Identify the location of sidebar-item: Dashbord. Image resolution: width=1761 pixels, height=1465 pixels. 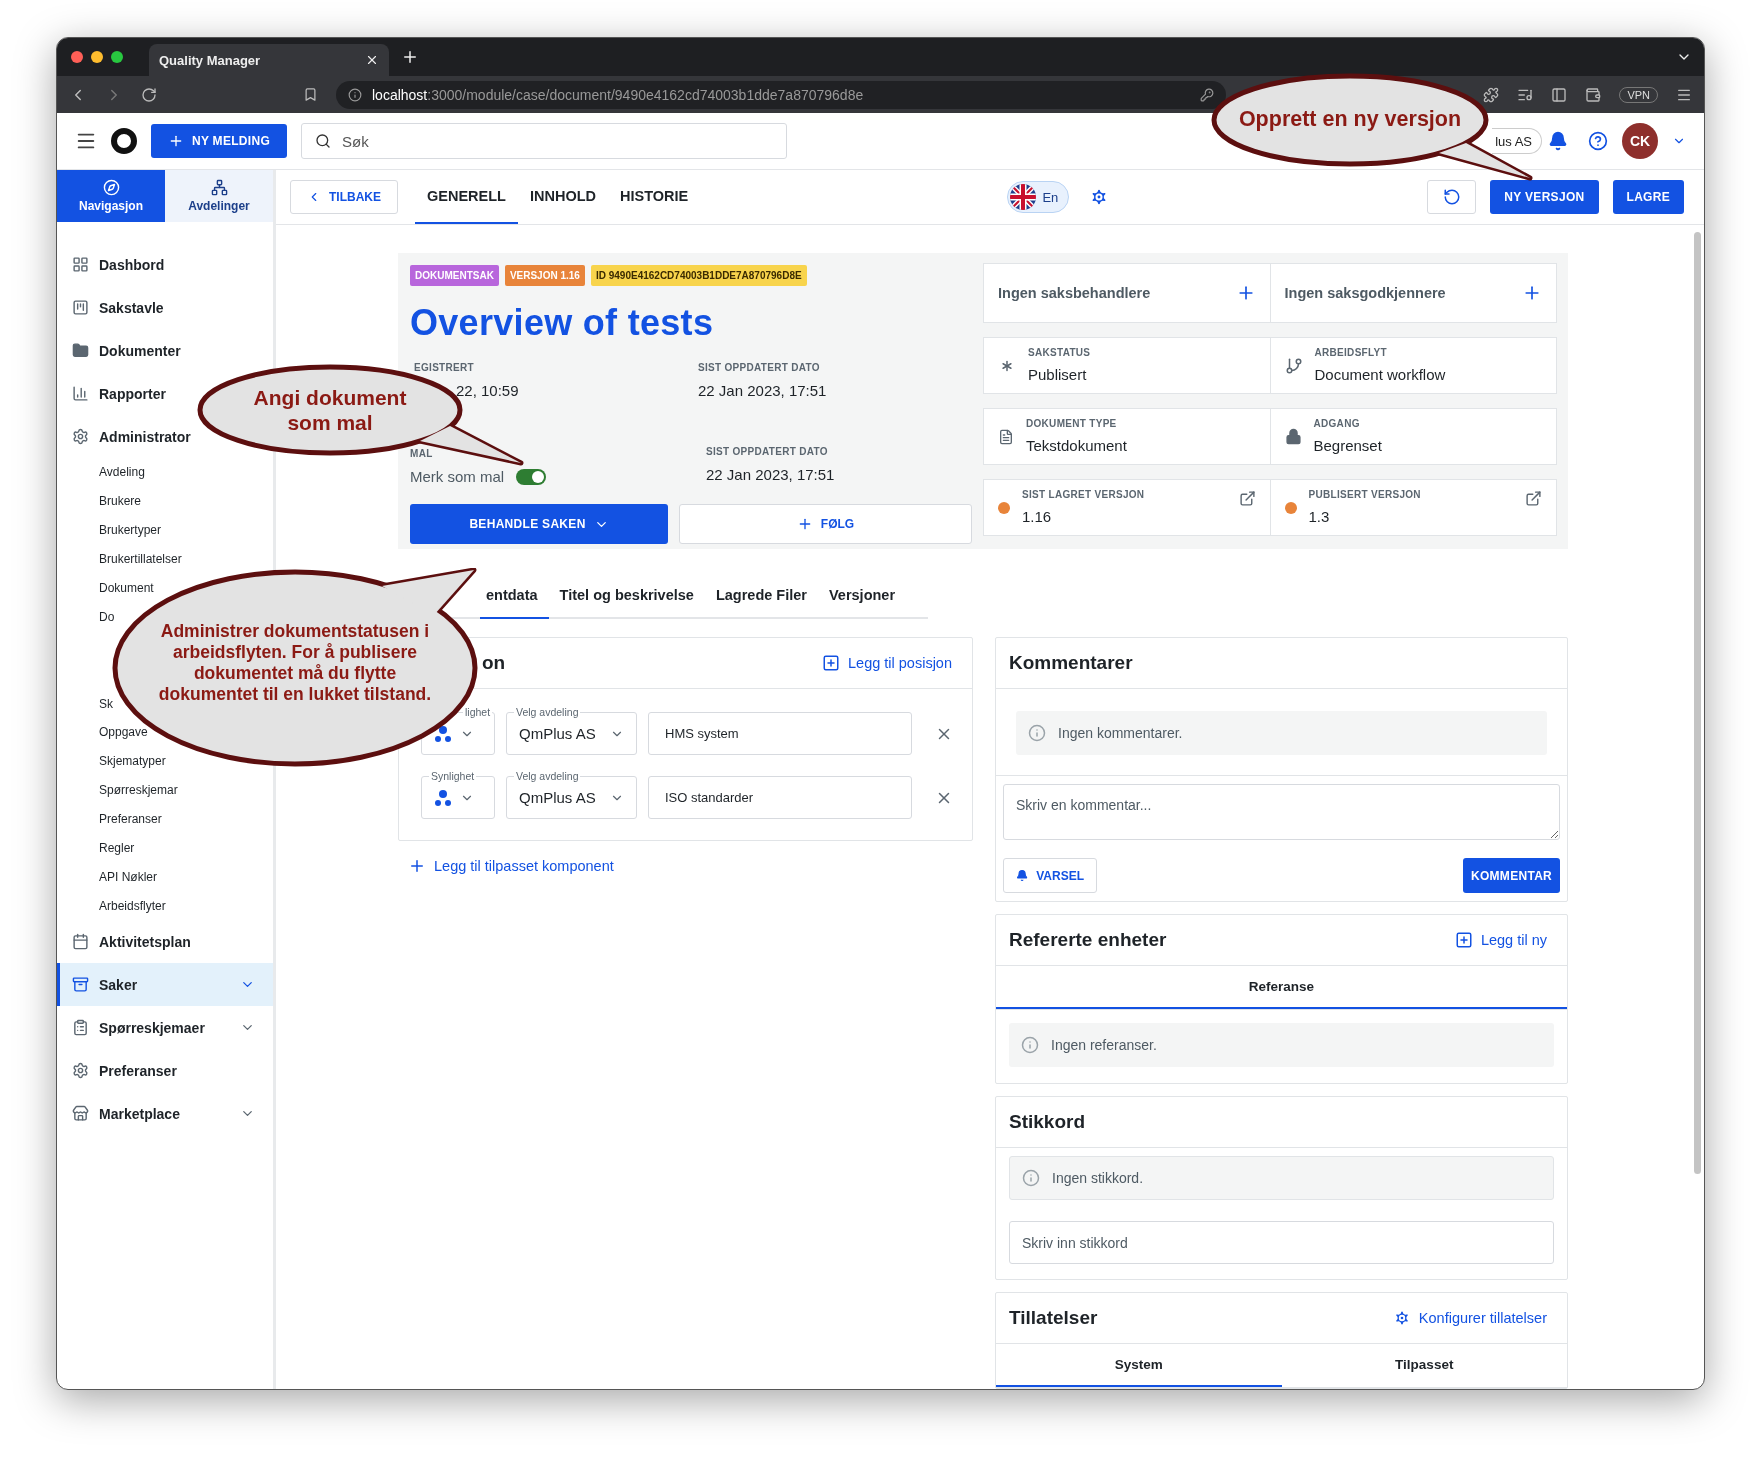
(120, 264).